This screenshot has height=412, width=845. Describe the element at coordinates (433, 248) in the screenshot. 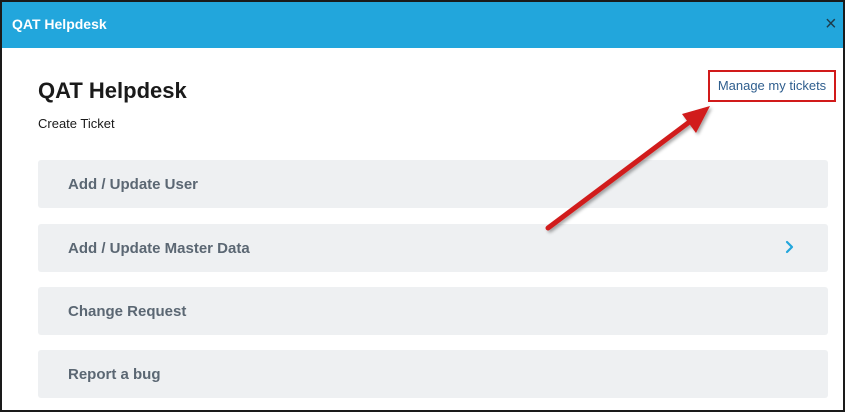

I see `menu-item-add-update-master-data: Add / Update Master Data` at that location.